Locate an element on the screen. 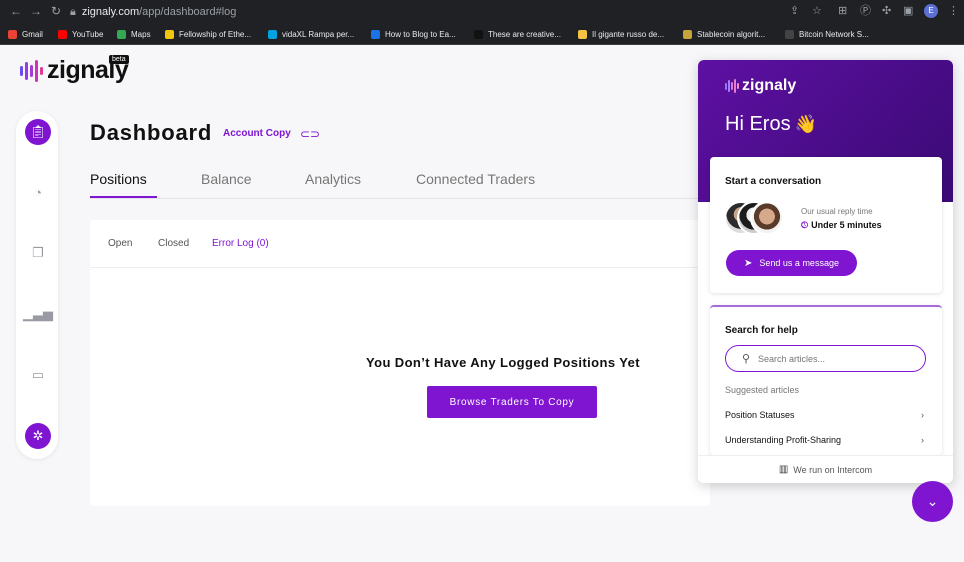 Image resolution: width=964 pixels, height=562 pixels. share-icon: ⇪ is located at coordinates (794, 11).